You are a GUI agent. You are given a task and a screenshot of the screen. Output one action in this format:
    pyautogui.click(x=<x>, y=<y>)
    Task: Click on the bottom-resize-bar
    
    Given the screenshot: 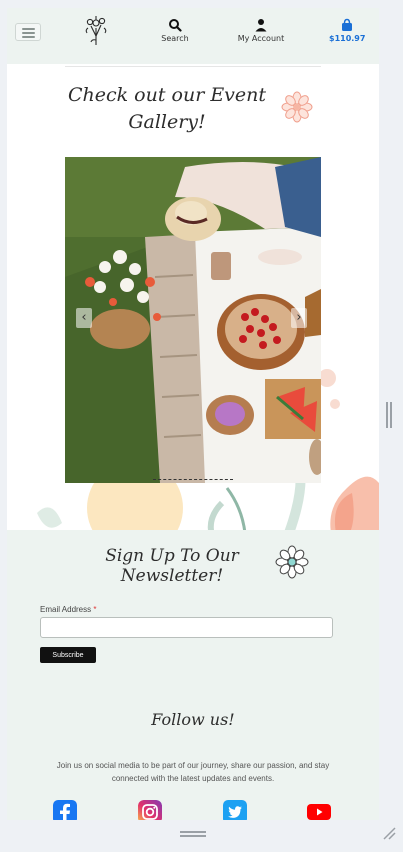 What is the action you would take?
    pyautogui.click(x=201, y=836)
    